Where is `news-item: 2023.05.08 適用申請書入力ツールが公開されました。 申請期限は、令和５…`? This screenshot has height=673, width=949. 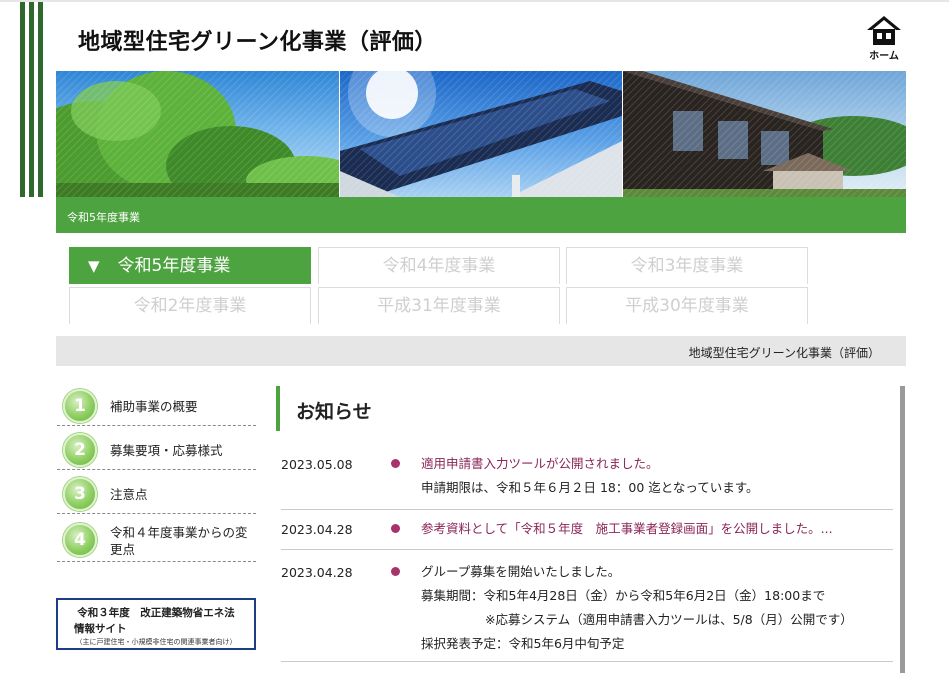 news-item: 2023.05.08 適用申請書入力ツールが公開されました。 申請期限は、令和５… is located at coordinates (587, 478).